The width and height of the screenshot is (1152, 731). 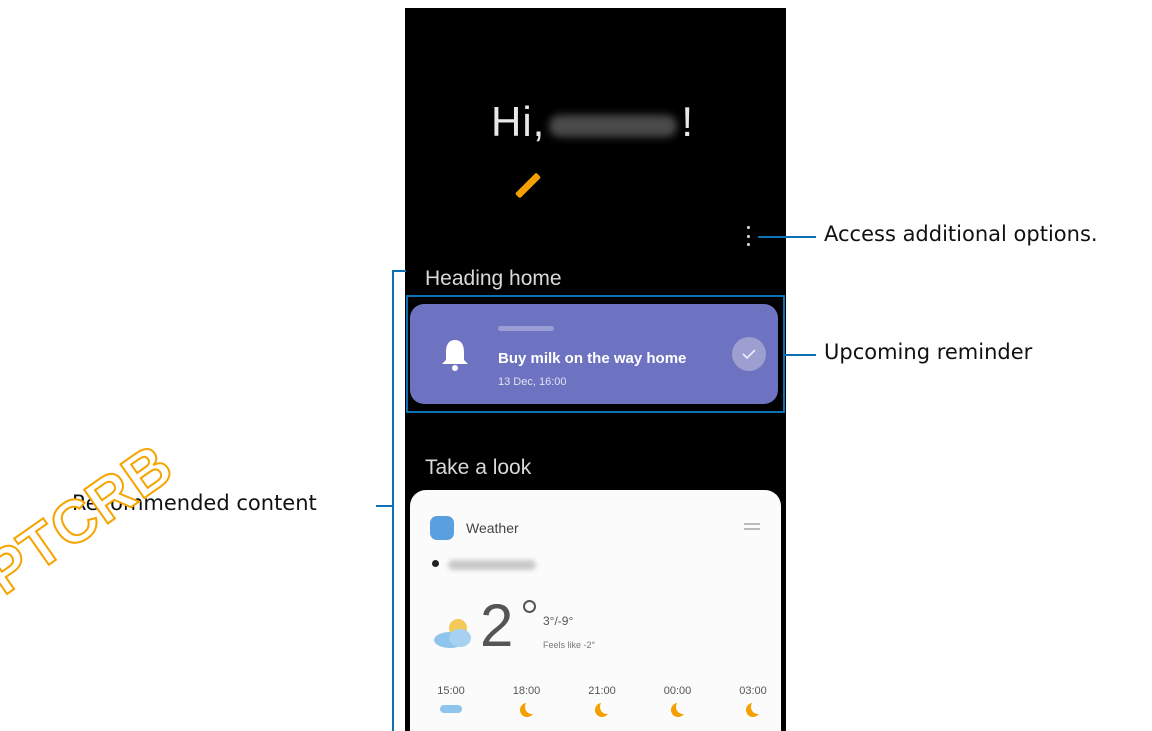 I want to click on card-menu-icon, so click(x=752, y=528).